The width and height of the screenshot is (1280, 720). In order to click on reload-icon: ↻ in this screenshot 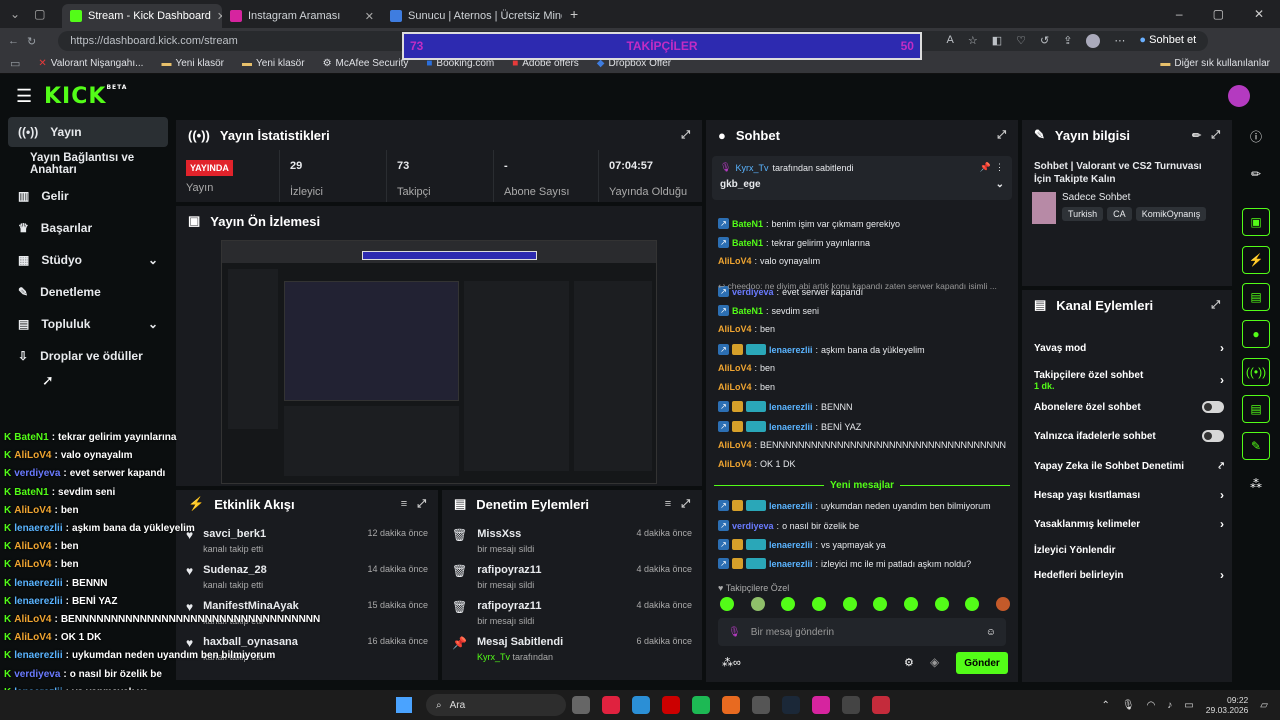, I will do `click(31, 41)`.